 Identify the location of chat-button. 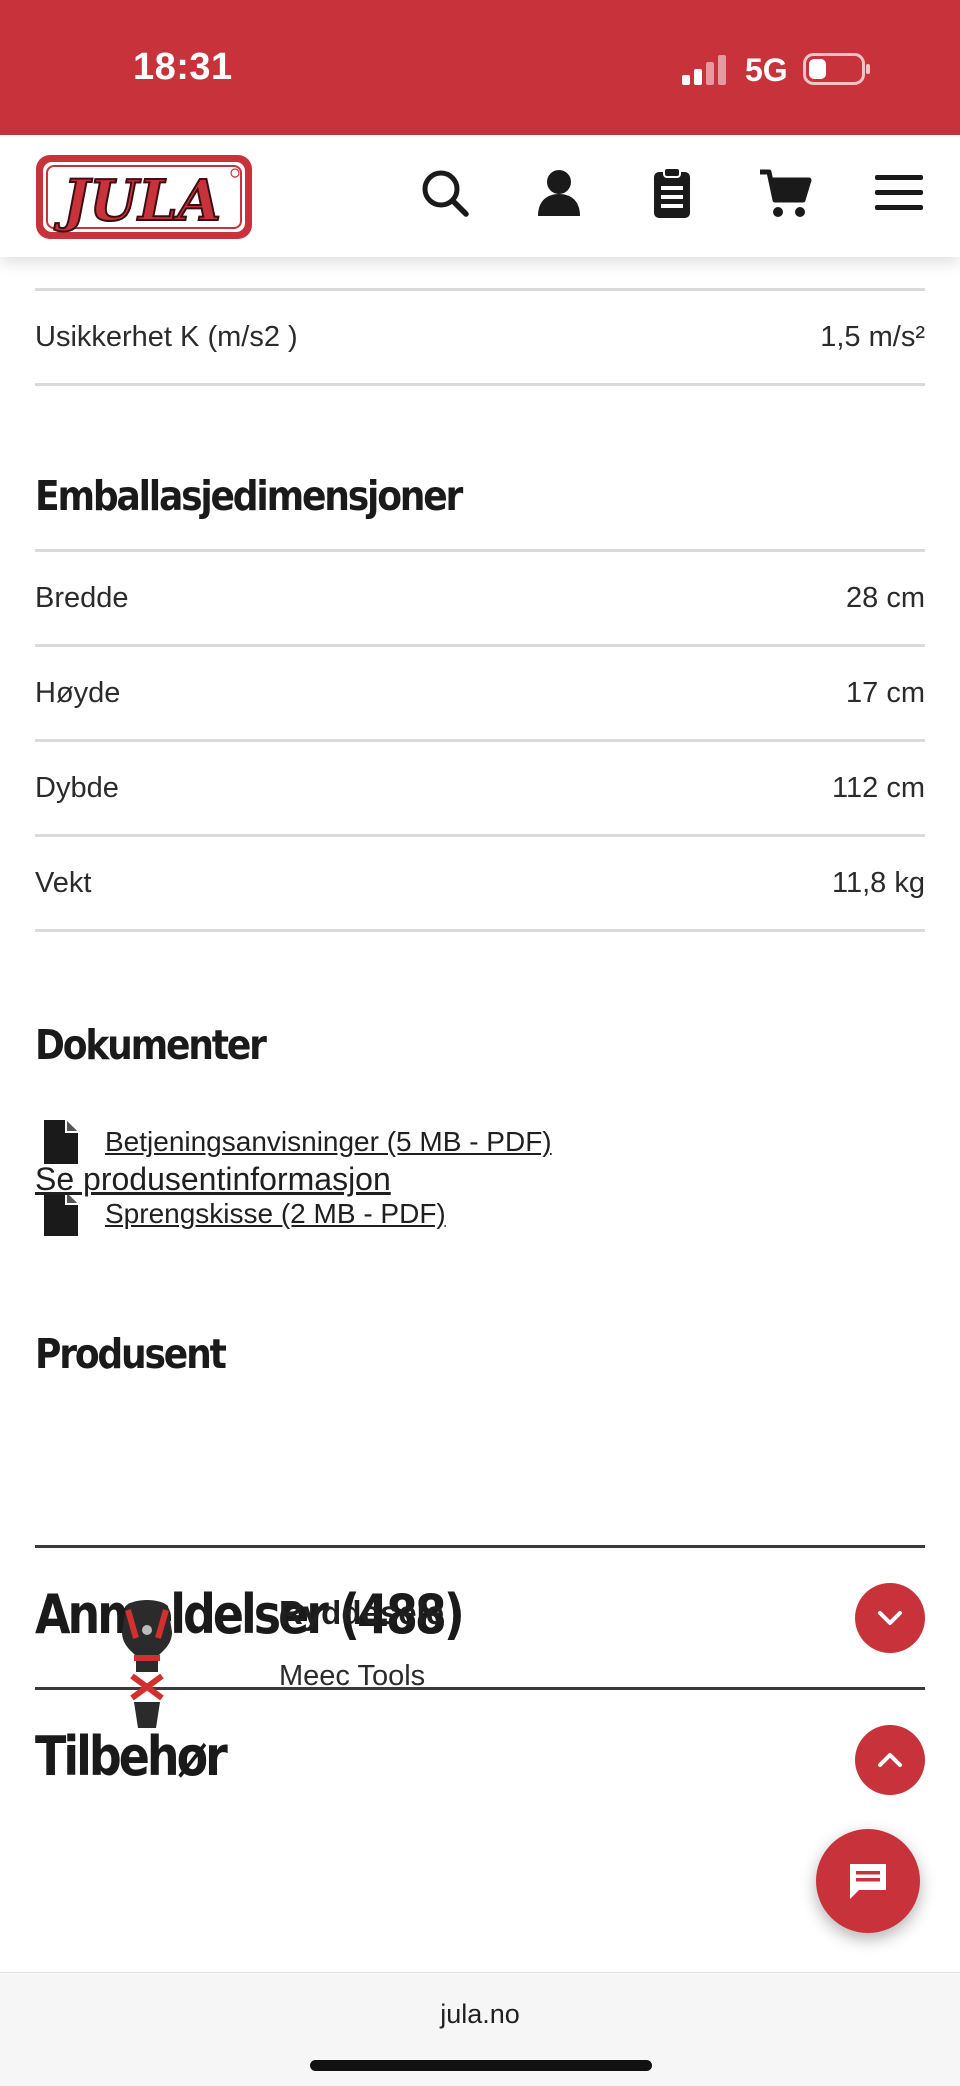
(868, 1881).